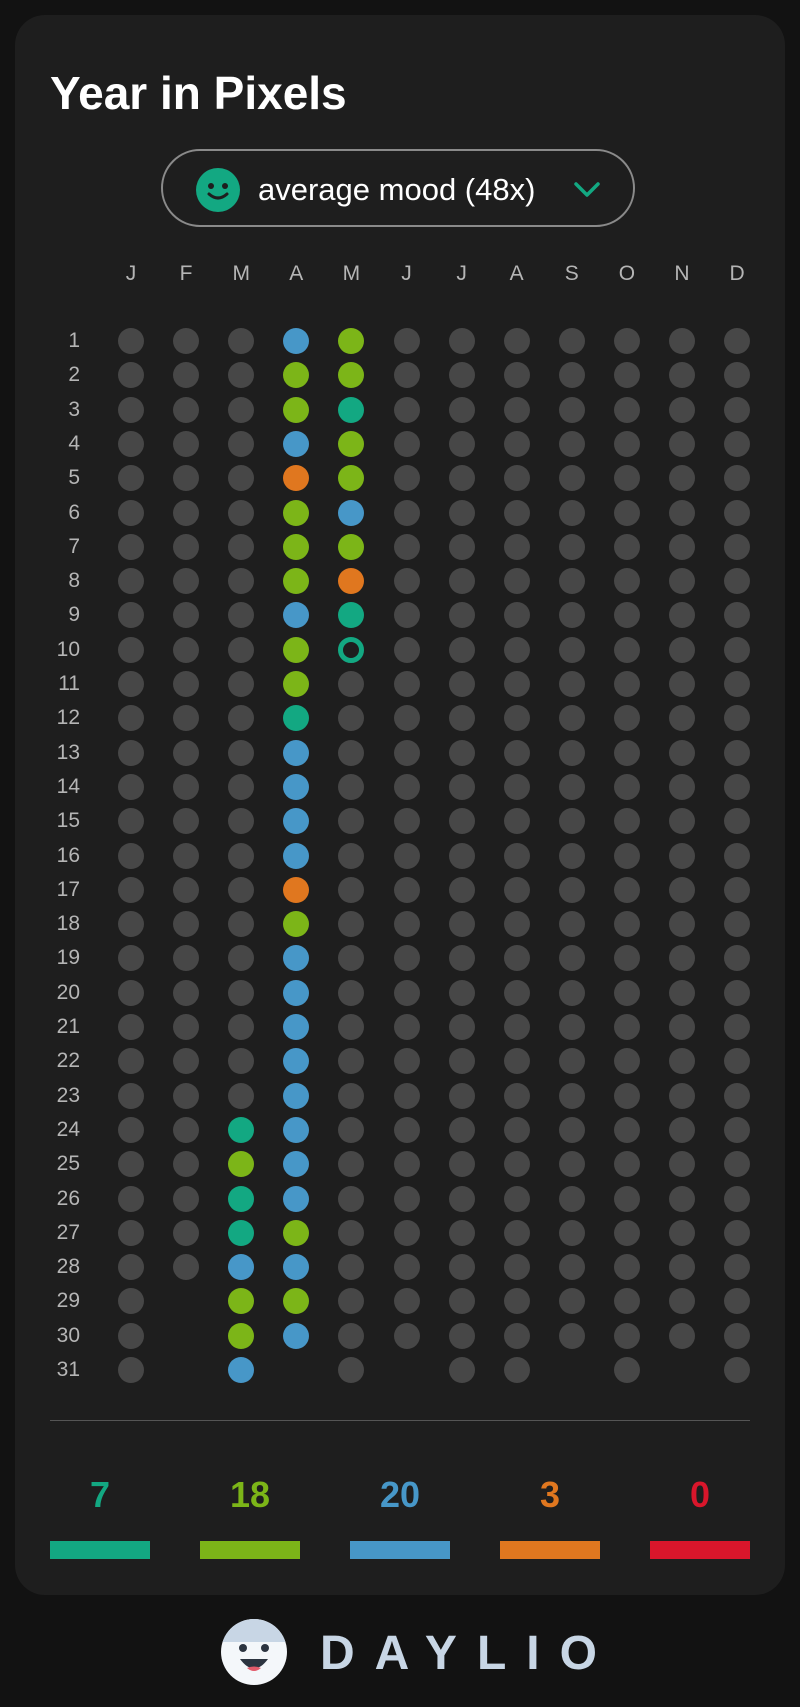 The height and width of the screenshot is (1707, 800). What do you see at coordinates (351, 649) in the screenshot?
I see `today-pixel` at bounding box center [351, 649].